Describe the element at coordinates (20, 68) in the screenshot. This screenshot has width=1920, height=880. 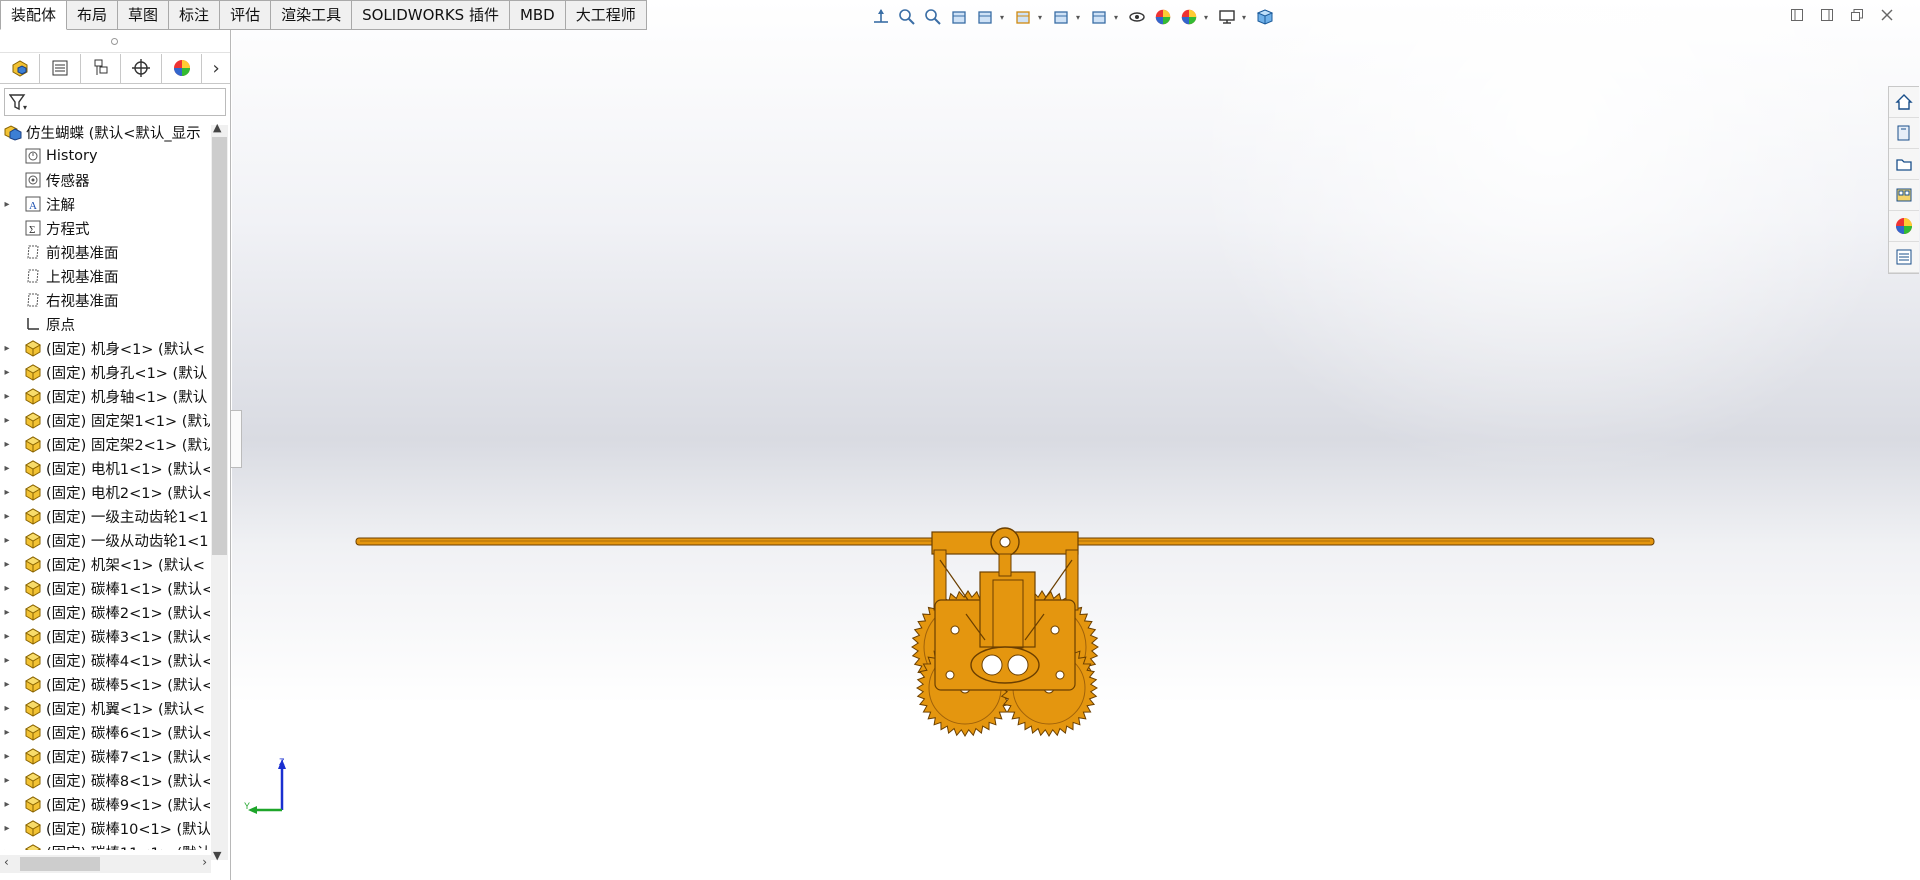
I see `feature-manager-icon` at that location.